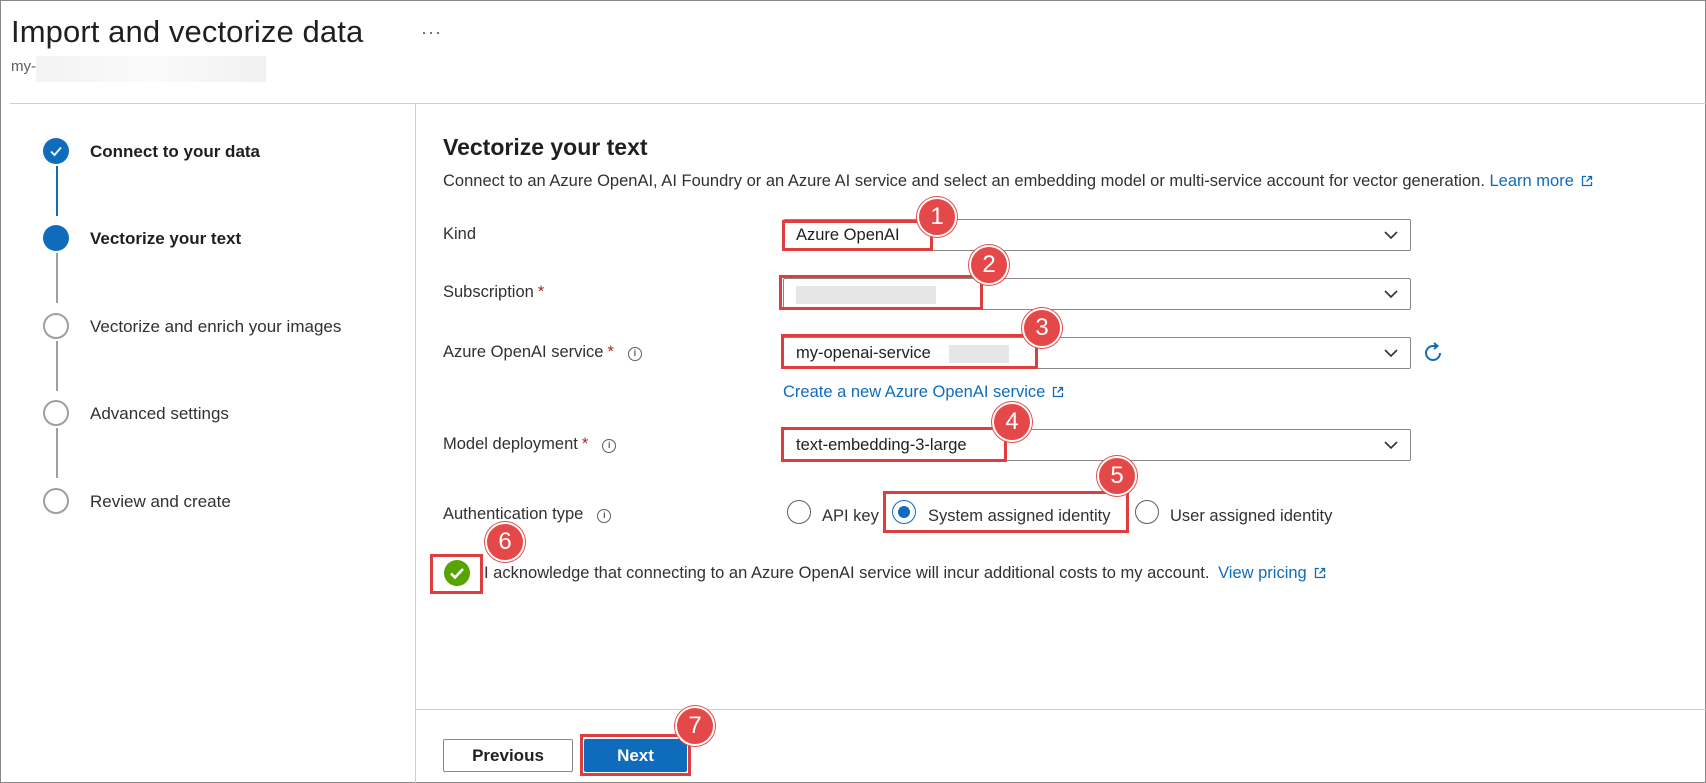 This screenshot has height=783, width=1706. What do you see at coordinates (165, 239) in the screenshot?
I see `step-vectorize-text: Vectorize your text` at bounding box center [165, 239].